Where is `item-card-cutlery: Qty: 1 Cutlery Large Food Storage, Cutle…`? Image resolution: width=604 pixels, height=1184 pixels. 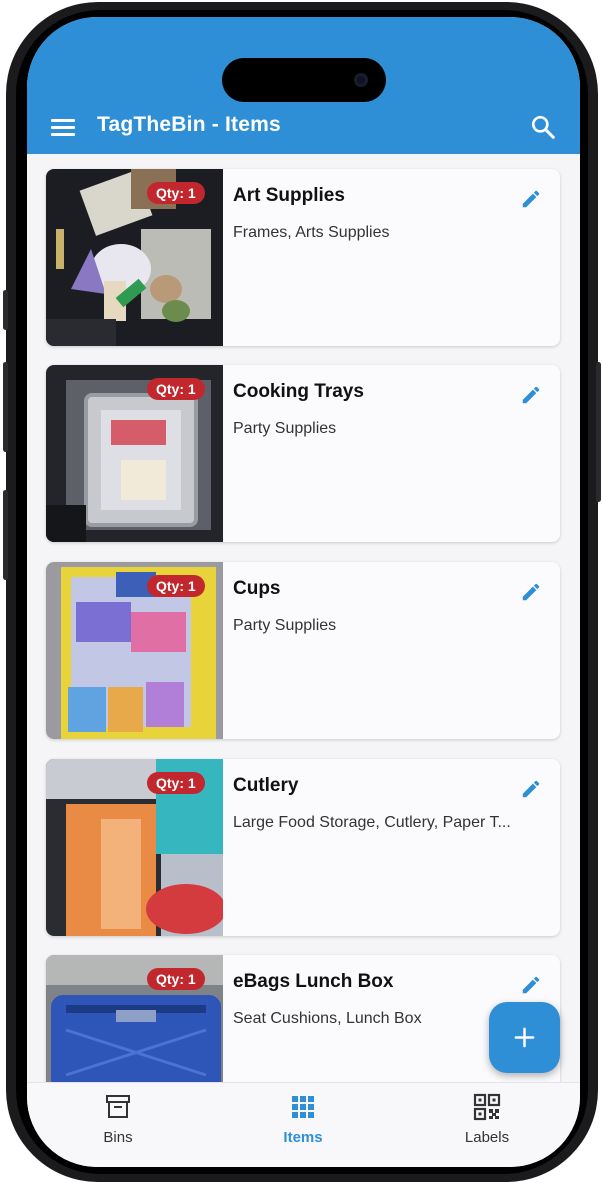 item-card-cutlery: Qty: 1 Cutlery Large Food Storage, Cutle… is located at coordinates (303, 847).